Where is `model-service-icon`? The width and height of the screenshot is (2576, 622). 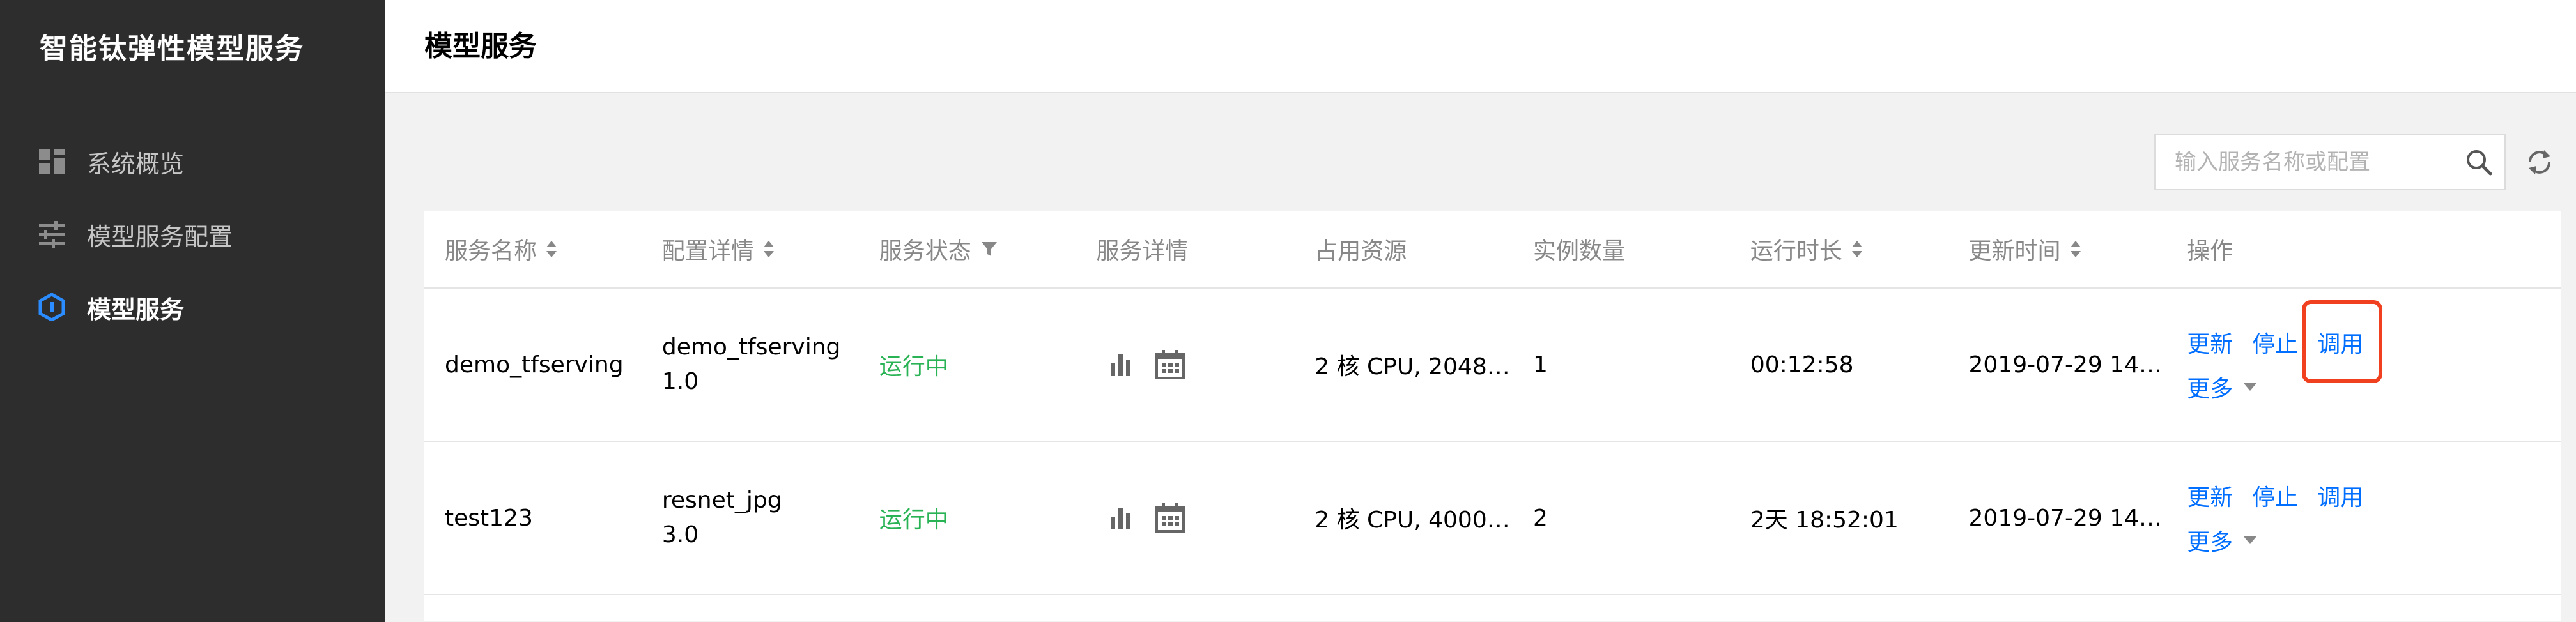 model-service-icon is located at coordinates (51, 307).